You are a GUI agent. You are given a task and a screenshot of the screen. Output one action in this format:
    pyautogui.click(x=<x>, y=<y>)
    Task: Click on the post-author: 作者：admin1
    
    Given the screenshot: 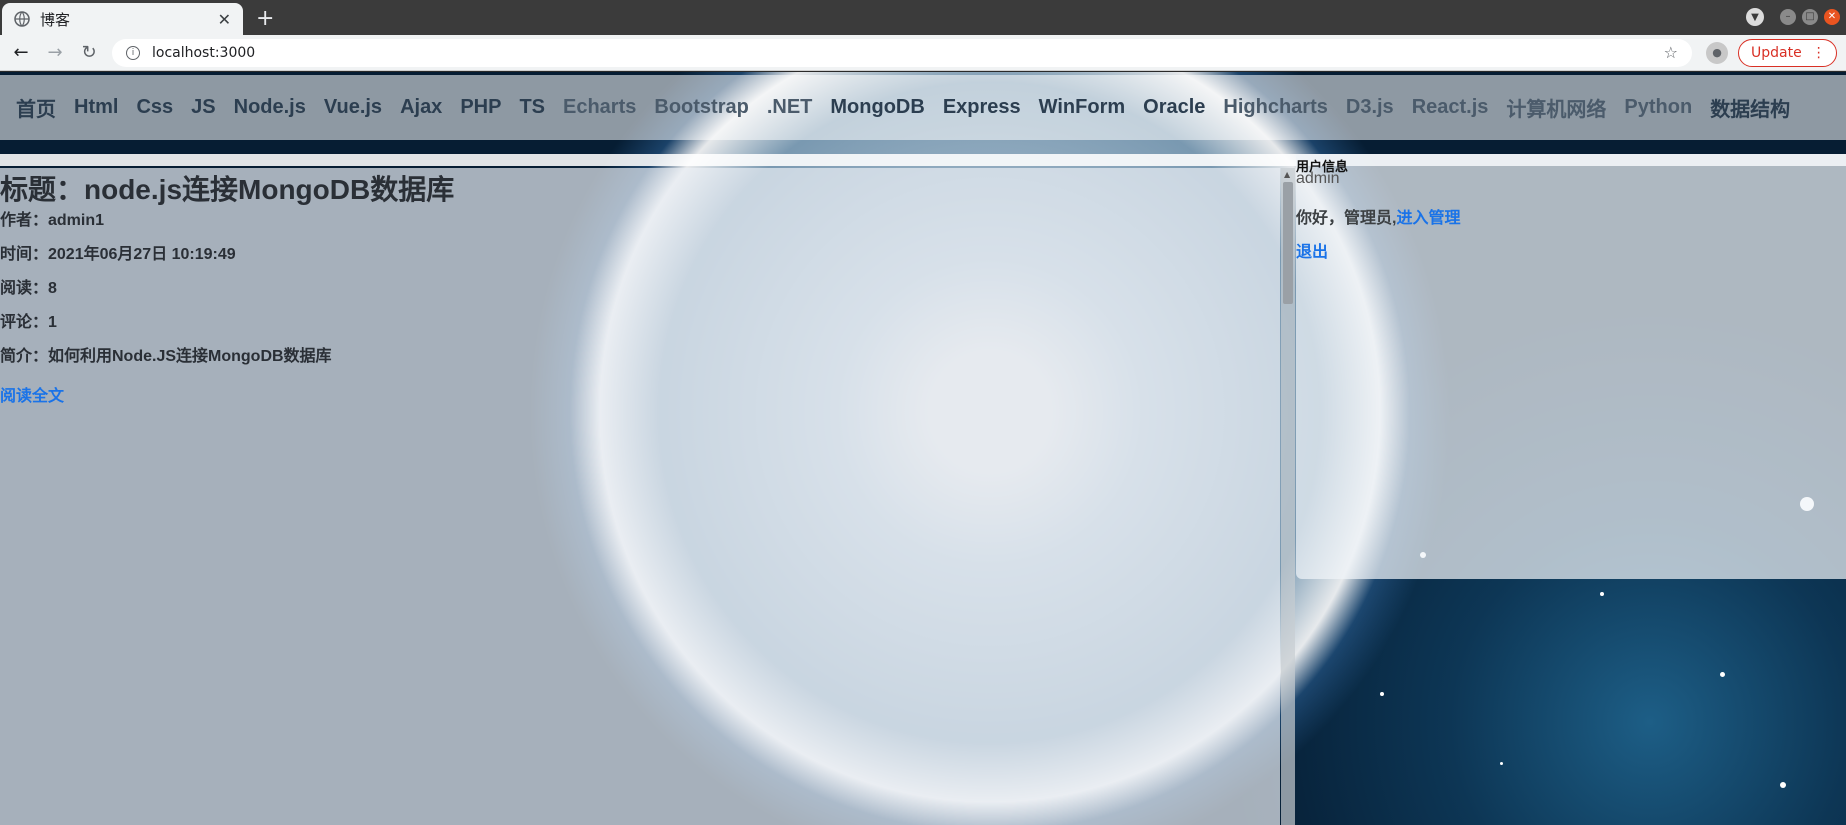 What is the action you would take?
    pyautogui.click(x=52, y=220)
    